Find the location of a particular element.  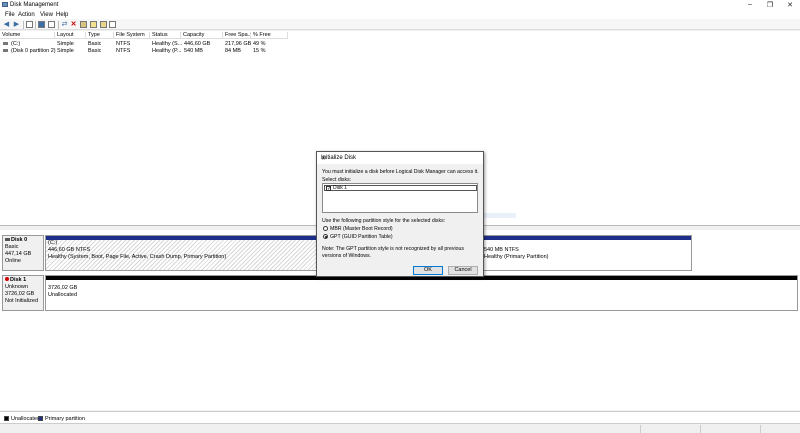

disk-1-item-label: Disk 1 is located at coordinates (340, 188).